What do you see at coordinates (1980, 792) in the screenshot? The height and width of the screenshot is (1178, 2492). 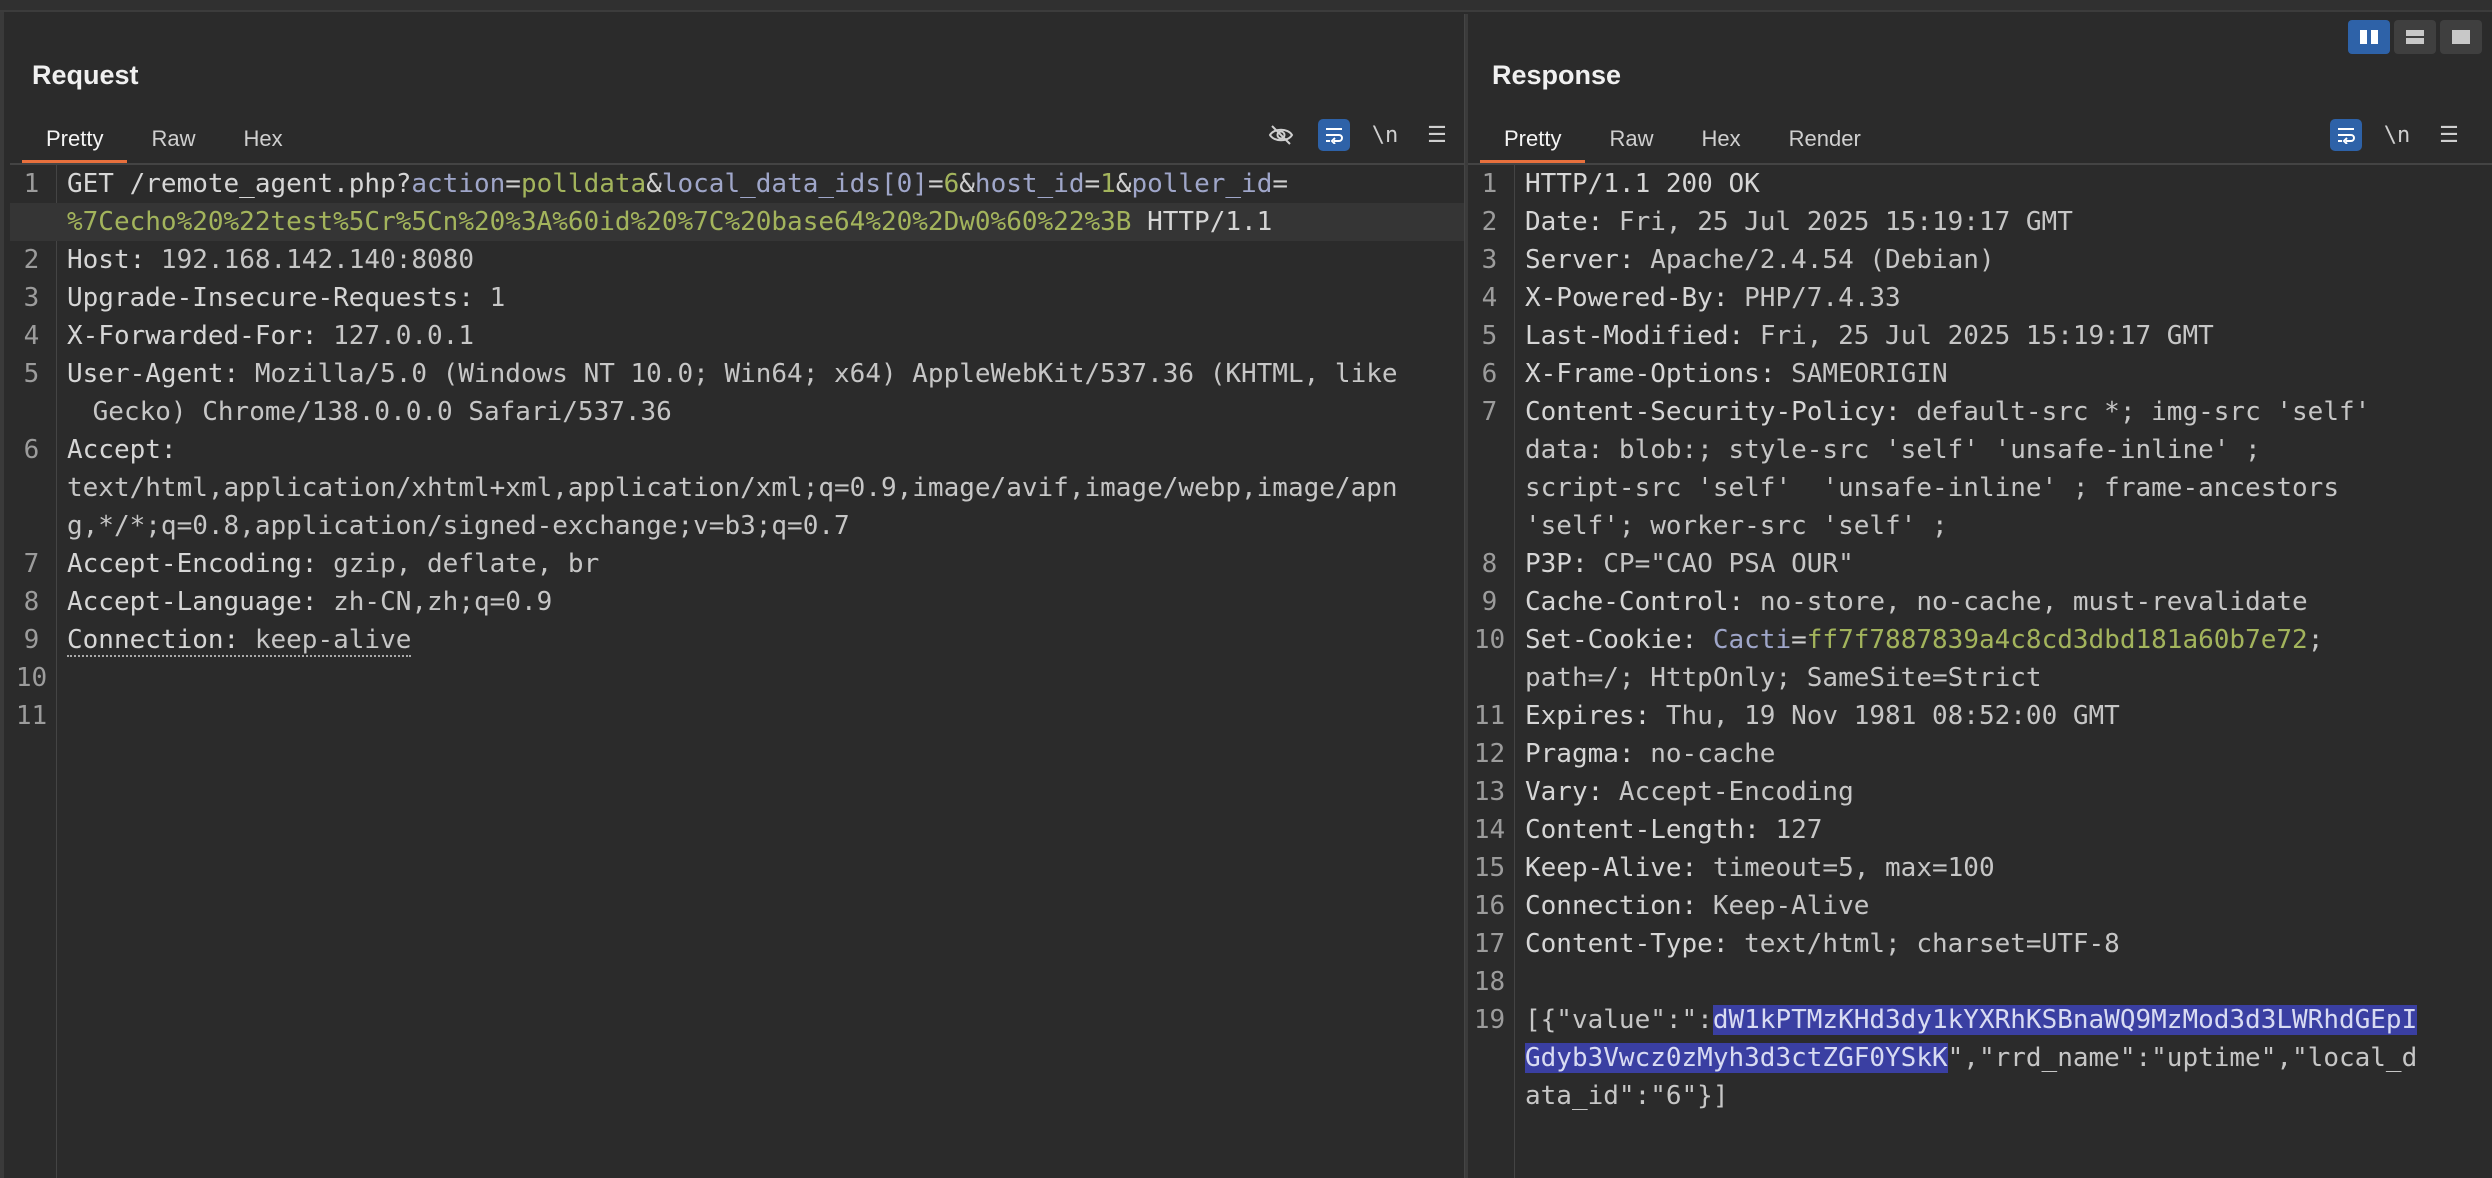 I see `code-line: 13 Vary: Accept-Encoding` at bounding box center [1980, 792].